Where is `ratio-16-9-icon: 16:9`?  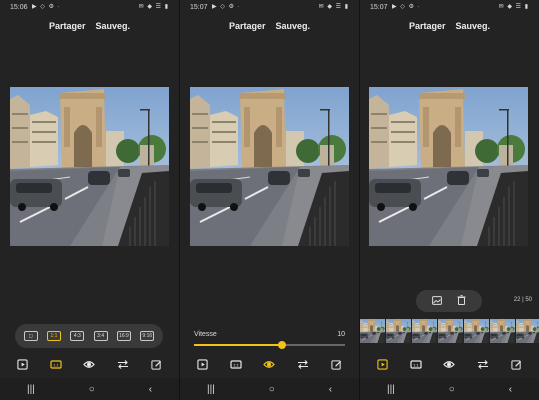 ratio-16-9-icon: 16:9 is located at coordinates (123, 336).